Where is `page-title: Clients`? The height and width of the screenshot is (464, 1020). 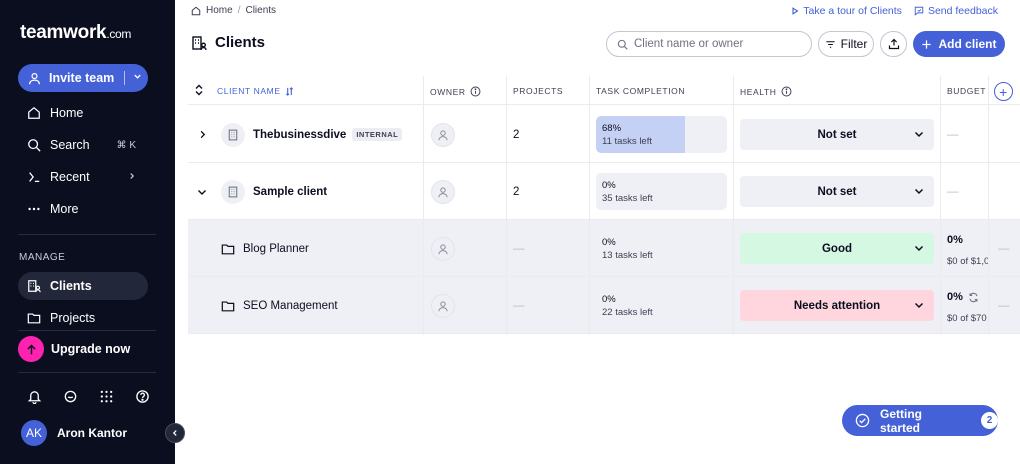
page-title: Clients is located at coordinates (228, 42).